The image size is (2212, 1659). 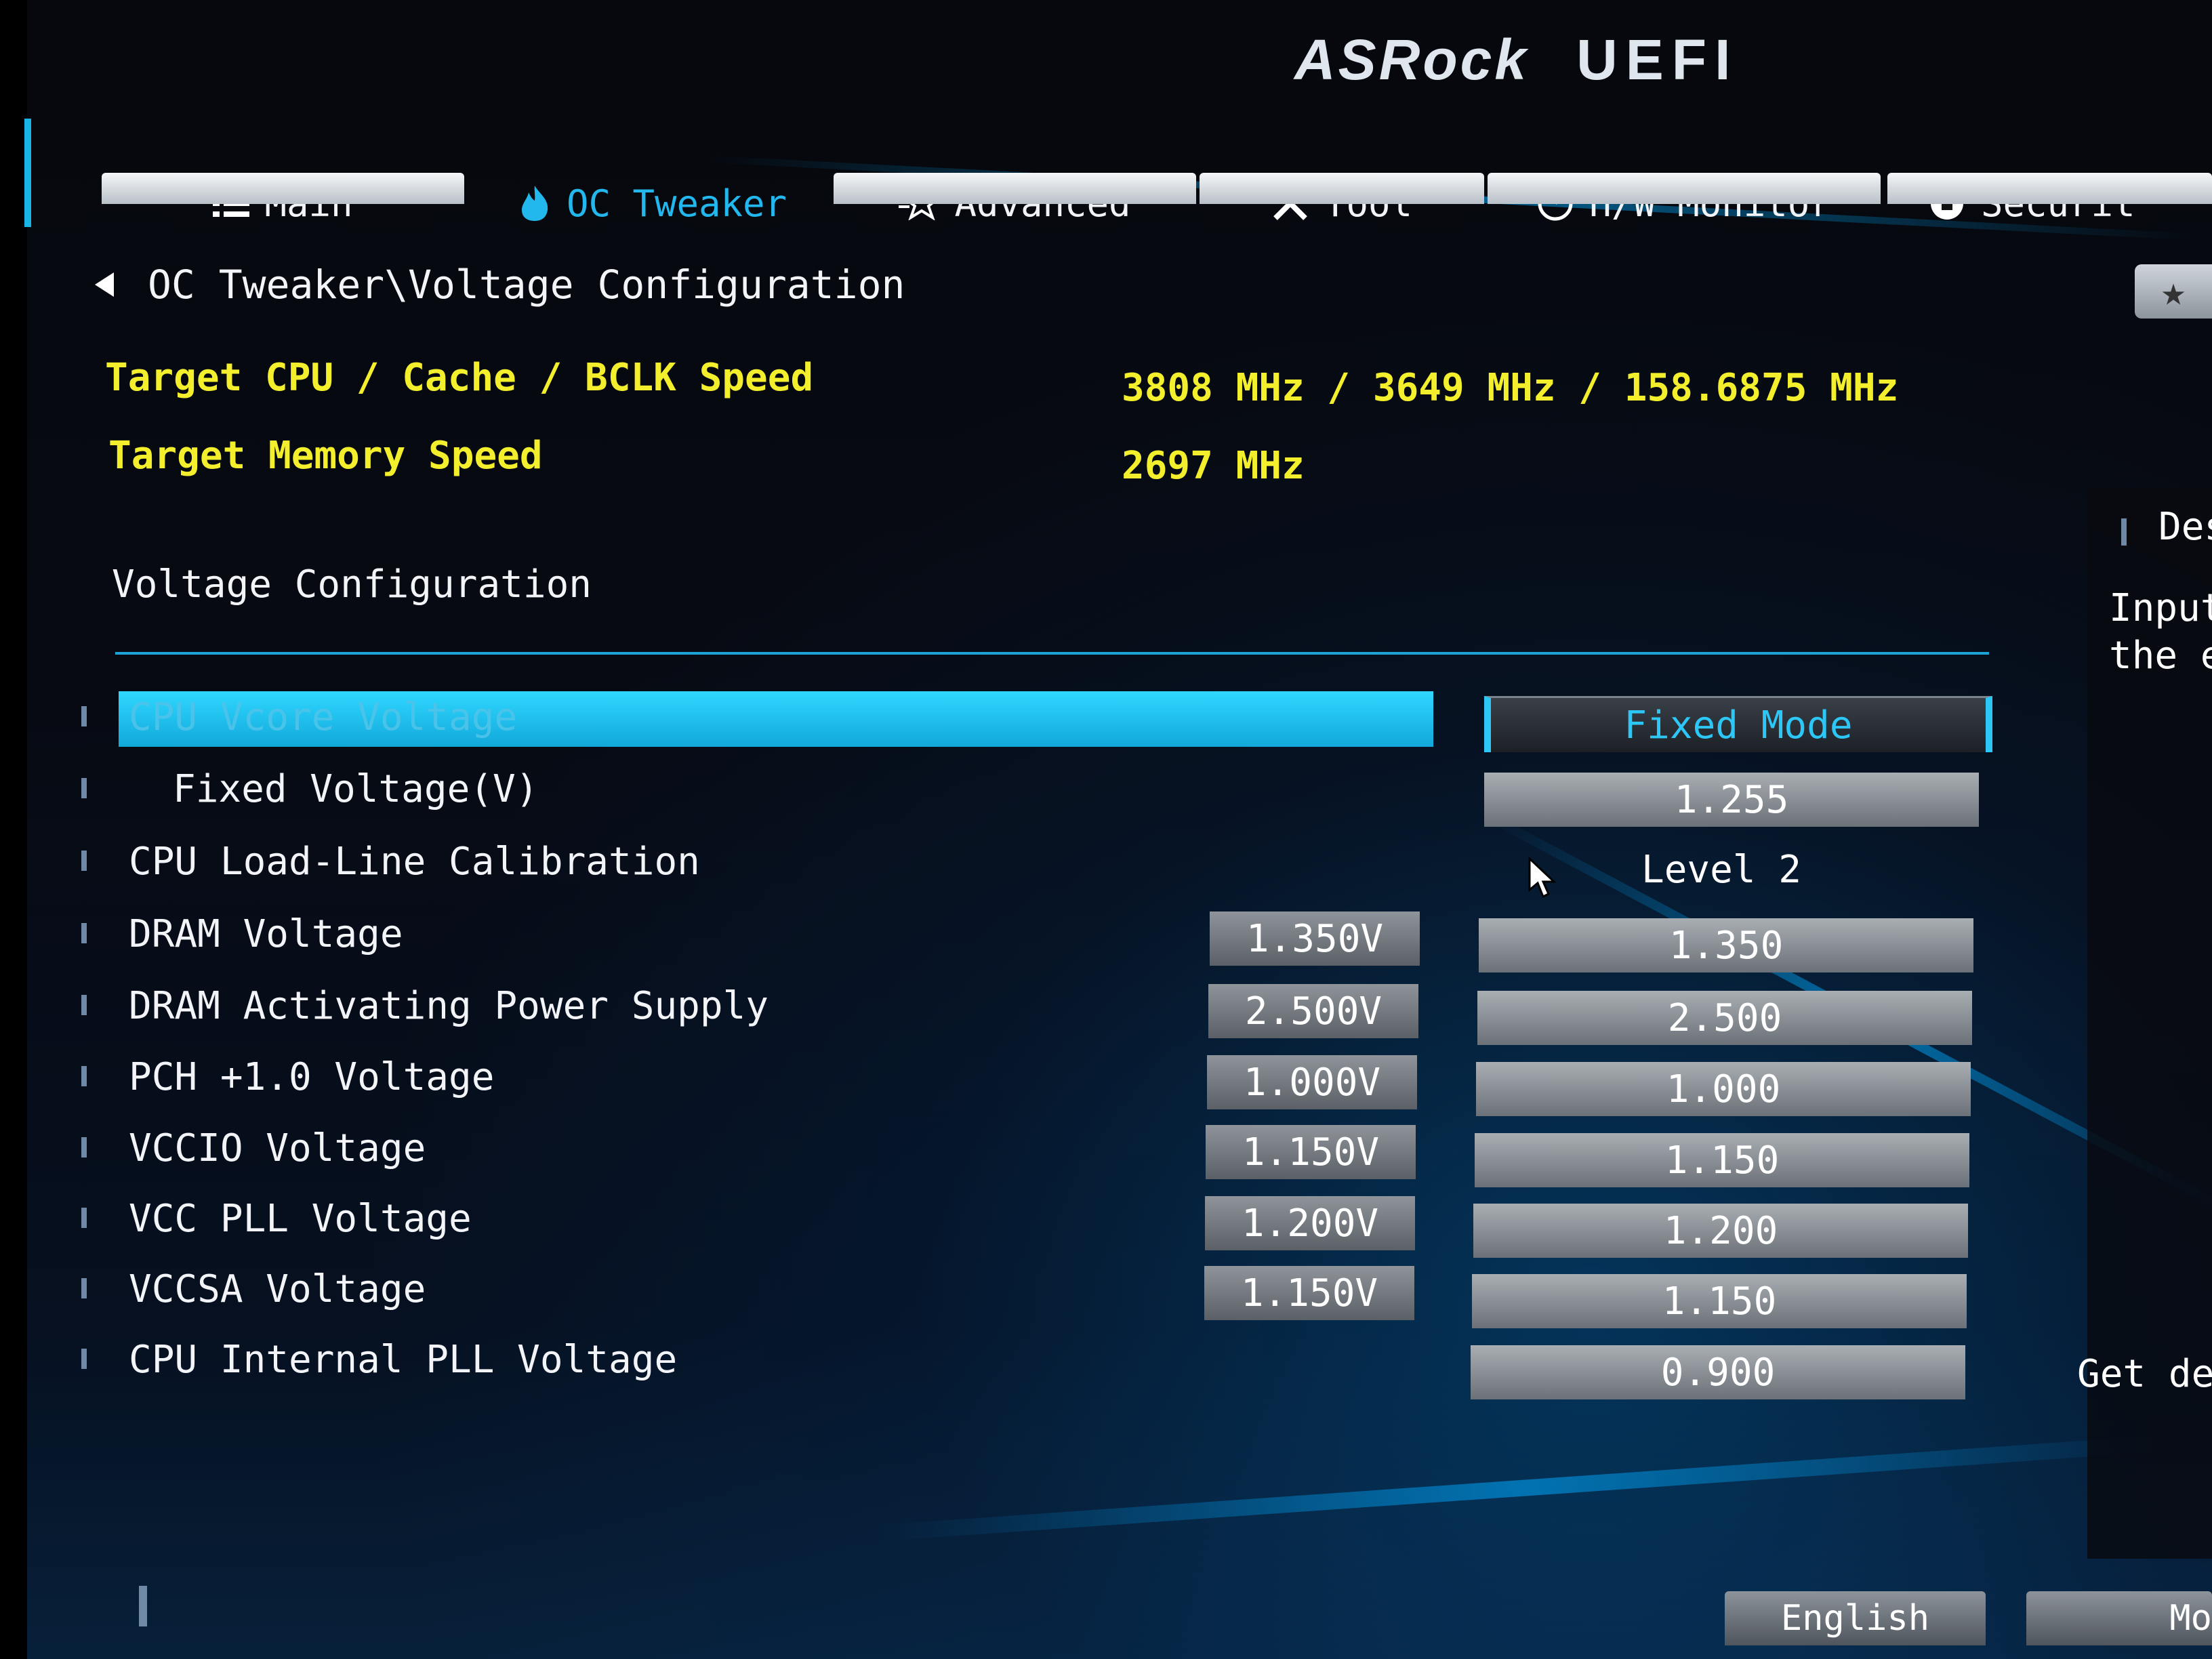 I want to click on tab-hw-monitor: H/W Monitor, so click(x=1684, y=203).